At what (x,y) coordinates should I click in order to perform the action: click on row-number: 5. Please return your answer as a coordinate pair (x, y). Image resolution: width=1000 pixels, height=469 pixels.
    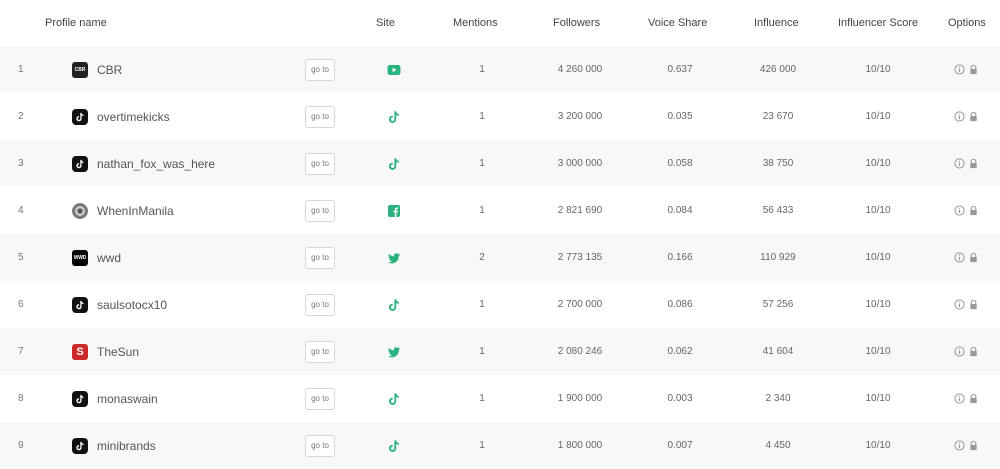
    Looking at the image, I should click on (21, 257).